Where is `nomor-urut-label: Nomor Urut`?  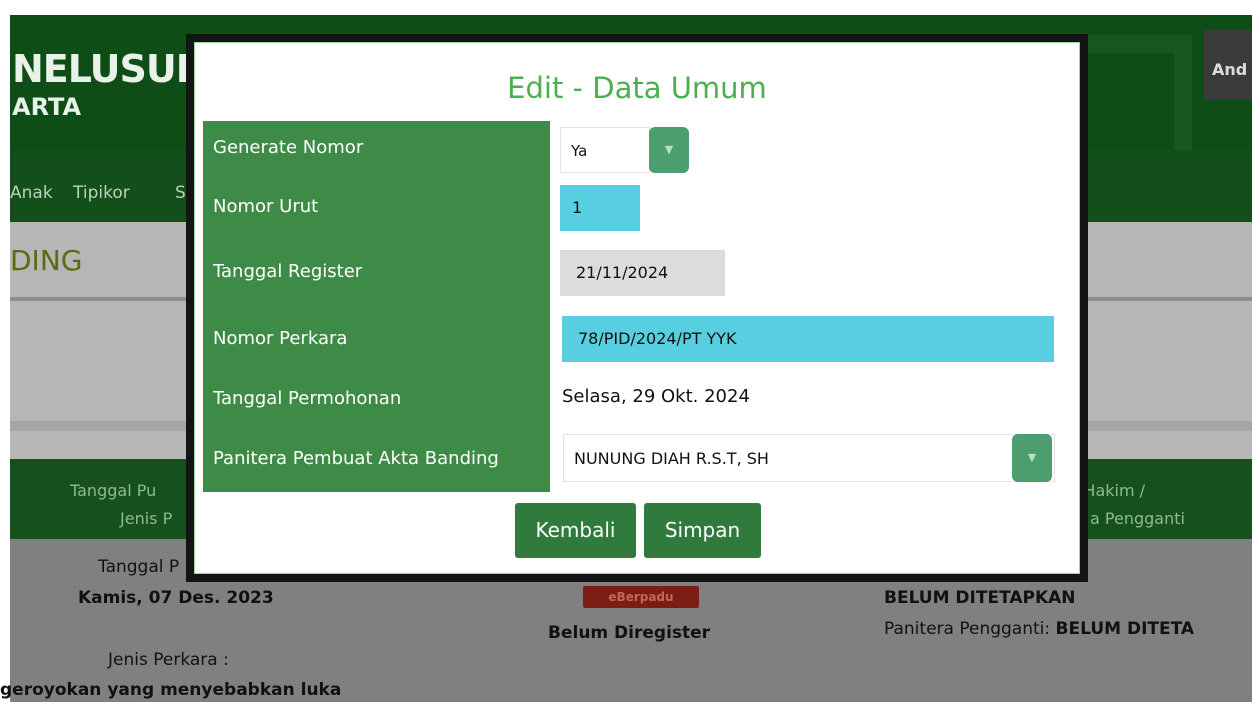 nomor-urut-label: Nomor Urut is located at coordinates (376, 206).